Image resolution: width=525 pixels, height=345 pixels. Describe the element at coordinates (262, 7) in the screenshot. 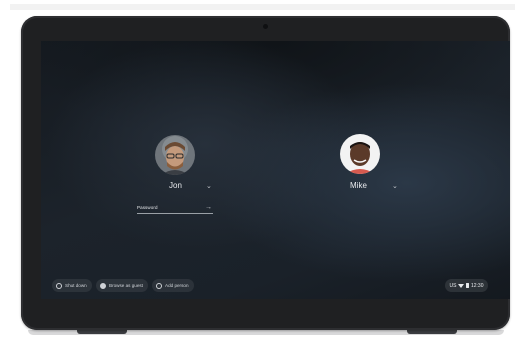

I see `top-strip` at that location.